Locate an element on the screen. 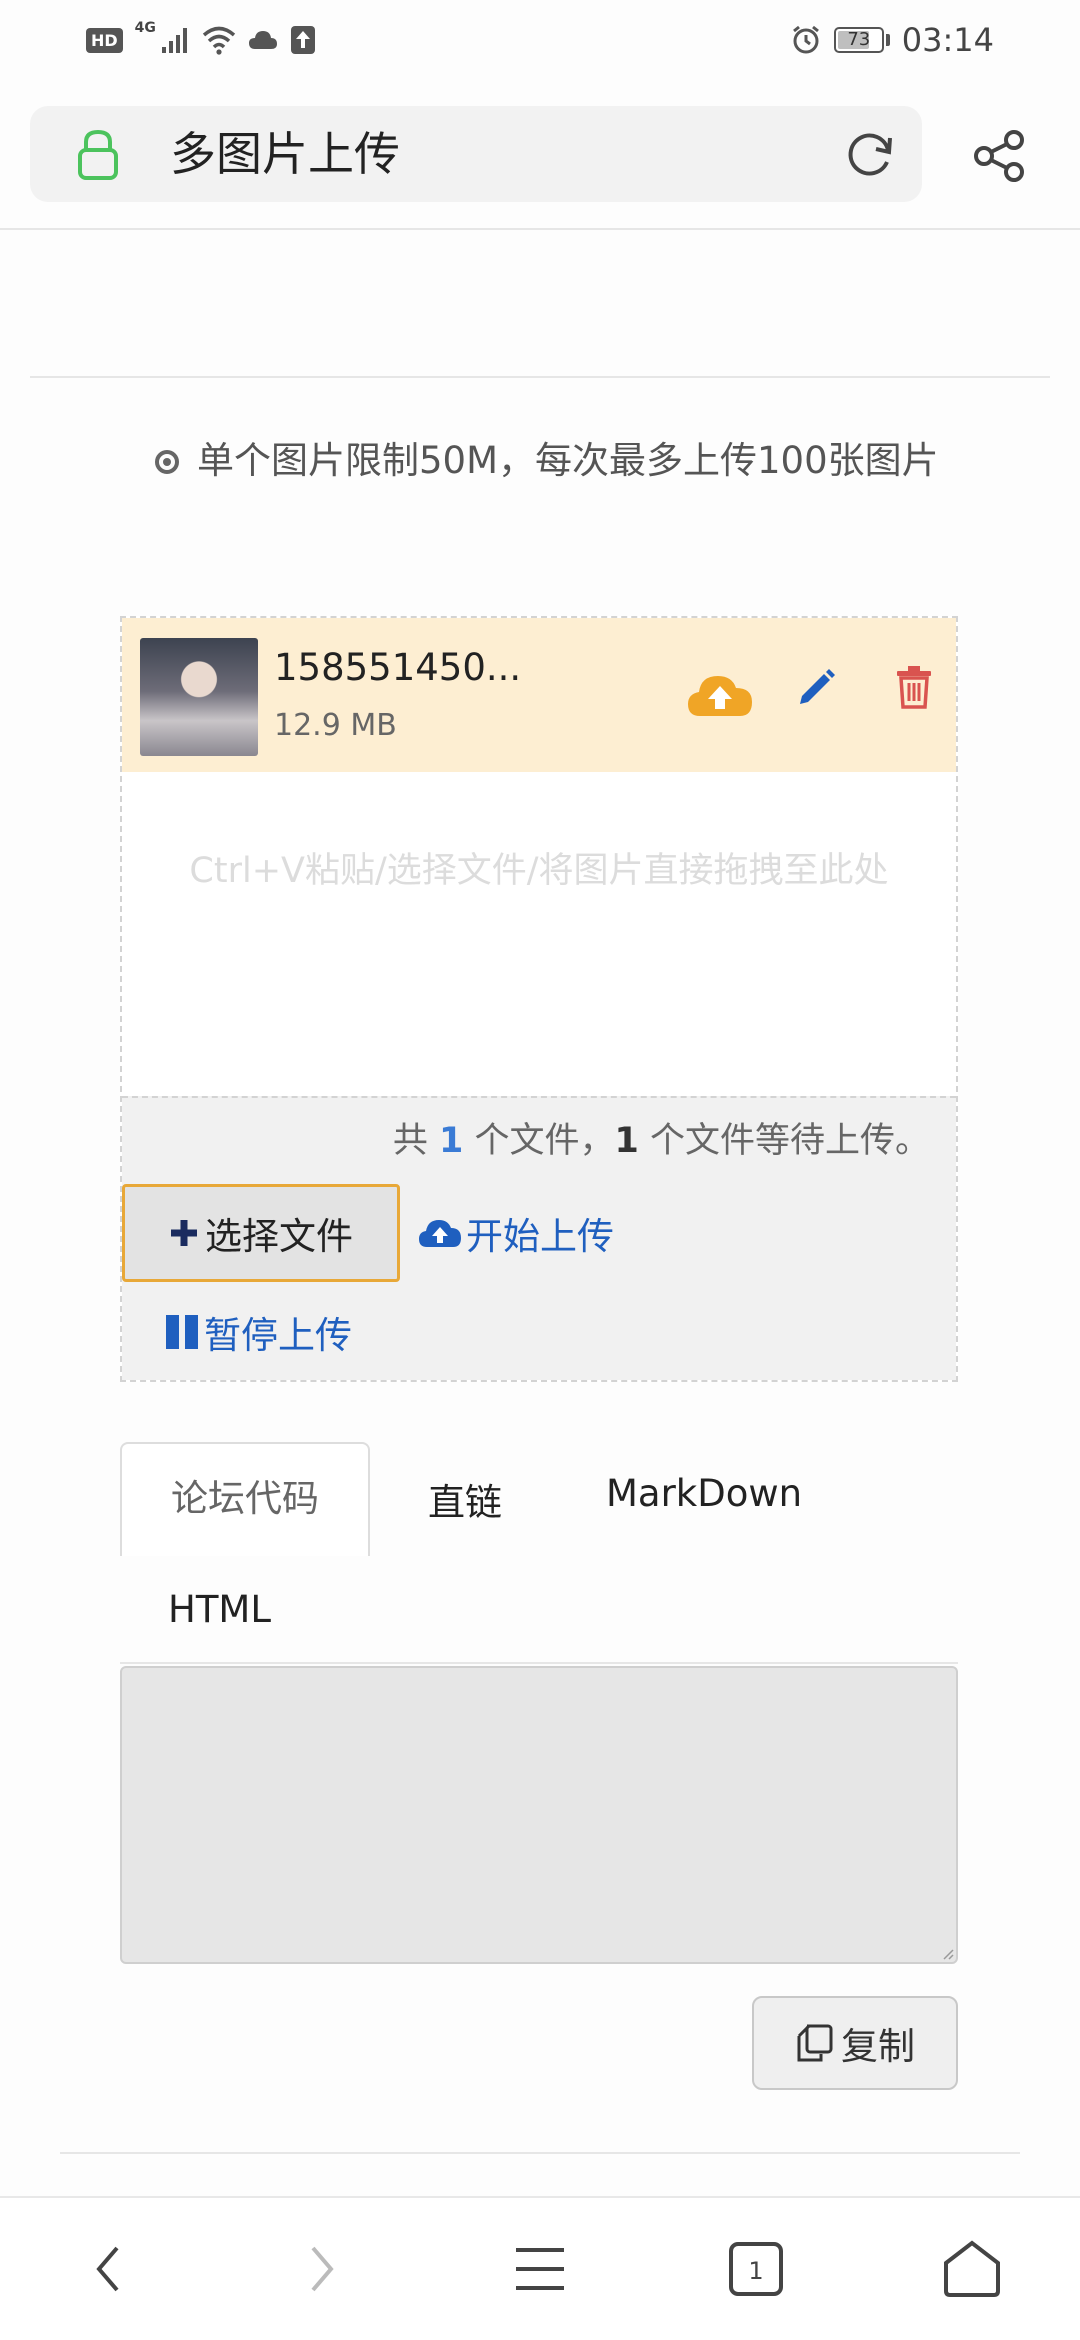 This screenshot has width=1080, height=2340. battery-icon: 73 is located at coordinates (858, 40).